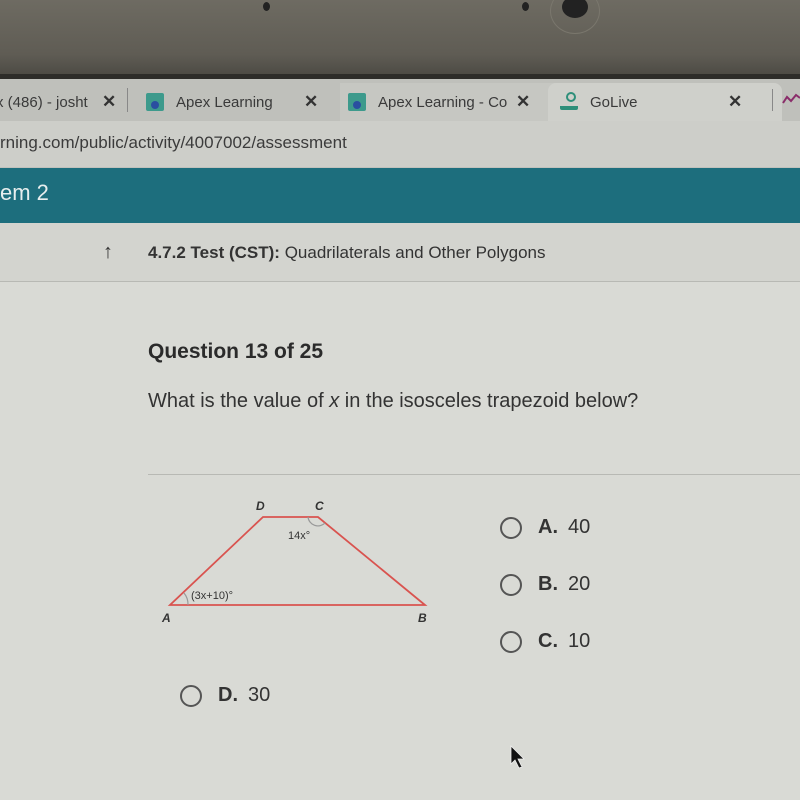  Describe the element at coordinates (212, 596) in the screenshot. I see `angle-a-label: (3x+10)°` at that location.